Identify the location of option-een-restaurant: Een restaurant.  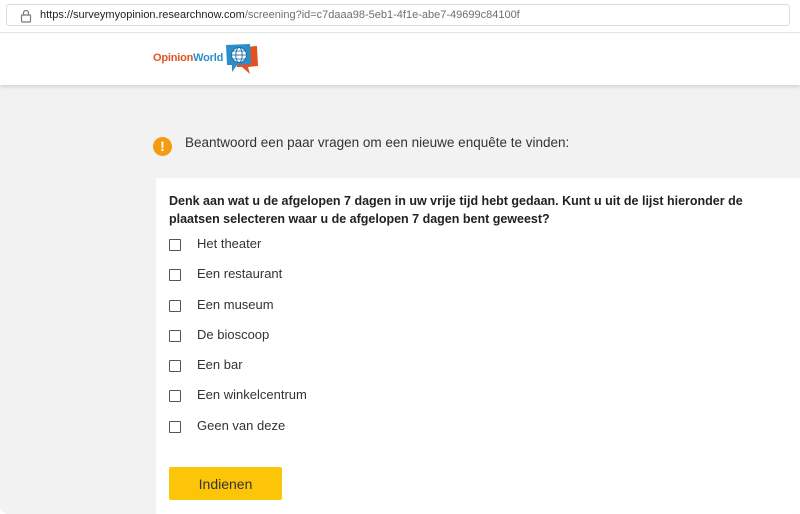
(319, 281).